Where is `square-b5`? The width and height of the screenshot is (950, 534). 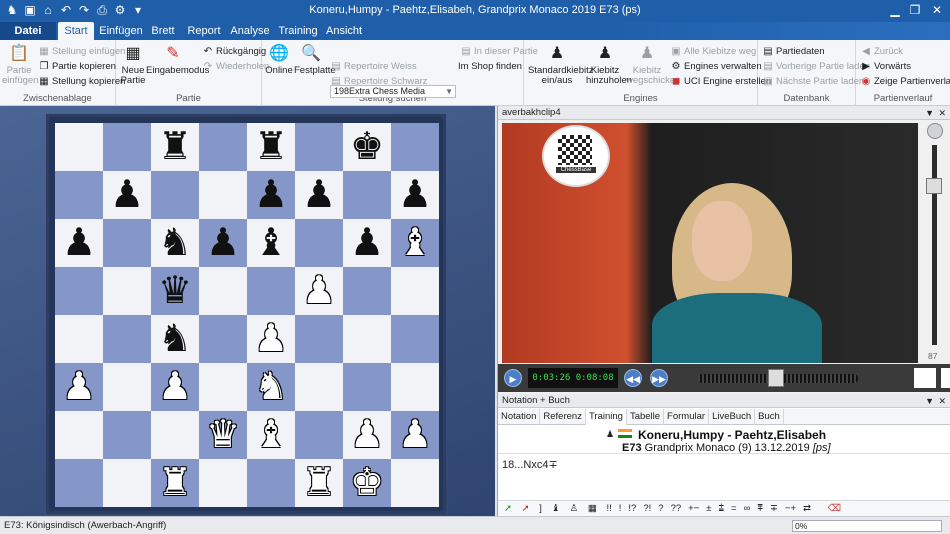 square-b5 is located at coordinates (127, 291).